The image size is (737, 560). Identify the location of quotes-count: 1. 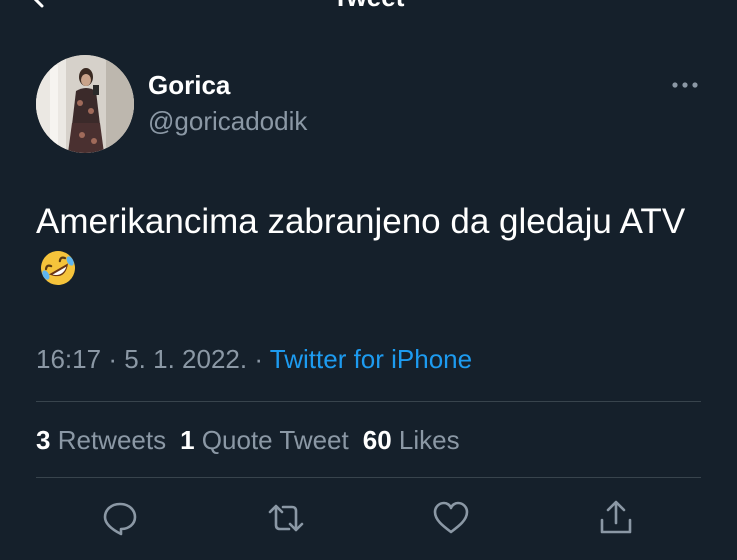
(187, 440).